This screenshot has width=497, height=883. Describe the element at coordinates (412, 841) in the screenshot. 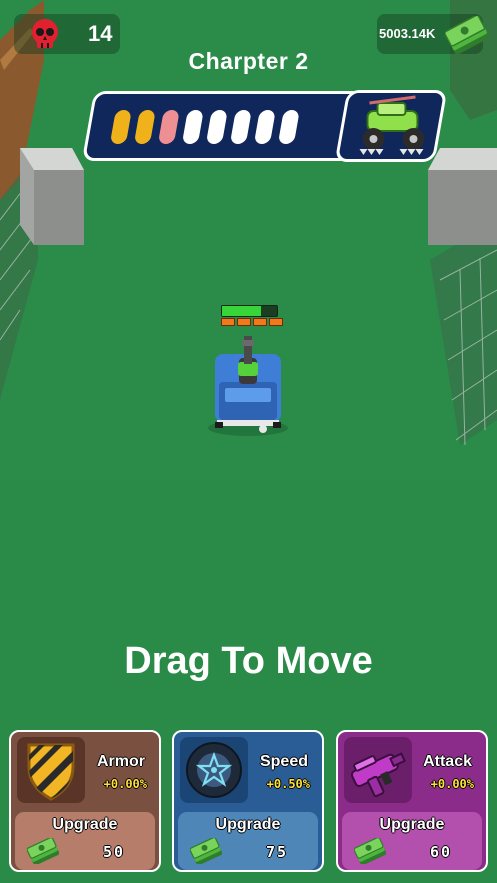

I see `attack-upgrade-button: Upgrade 60` at that location.